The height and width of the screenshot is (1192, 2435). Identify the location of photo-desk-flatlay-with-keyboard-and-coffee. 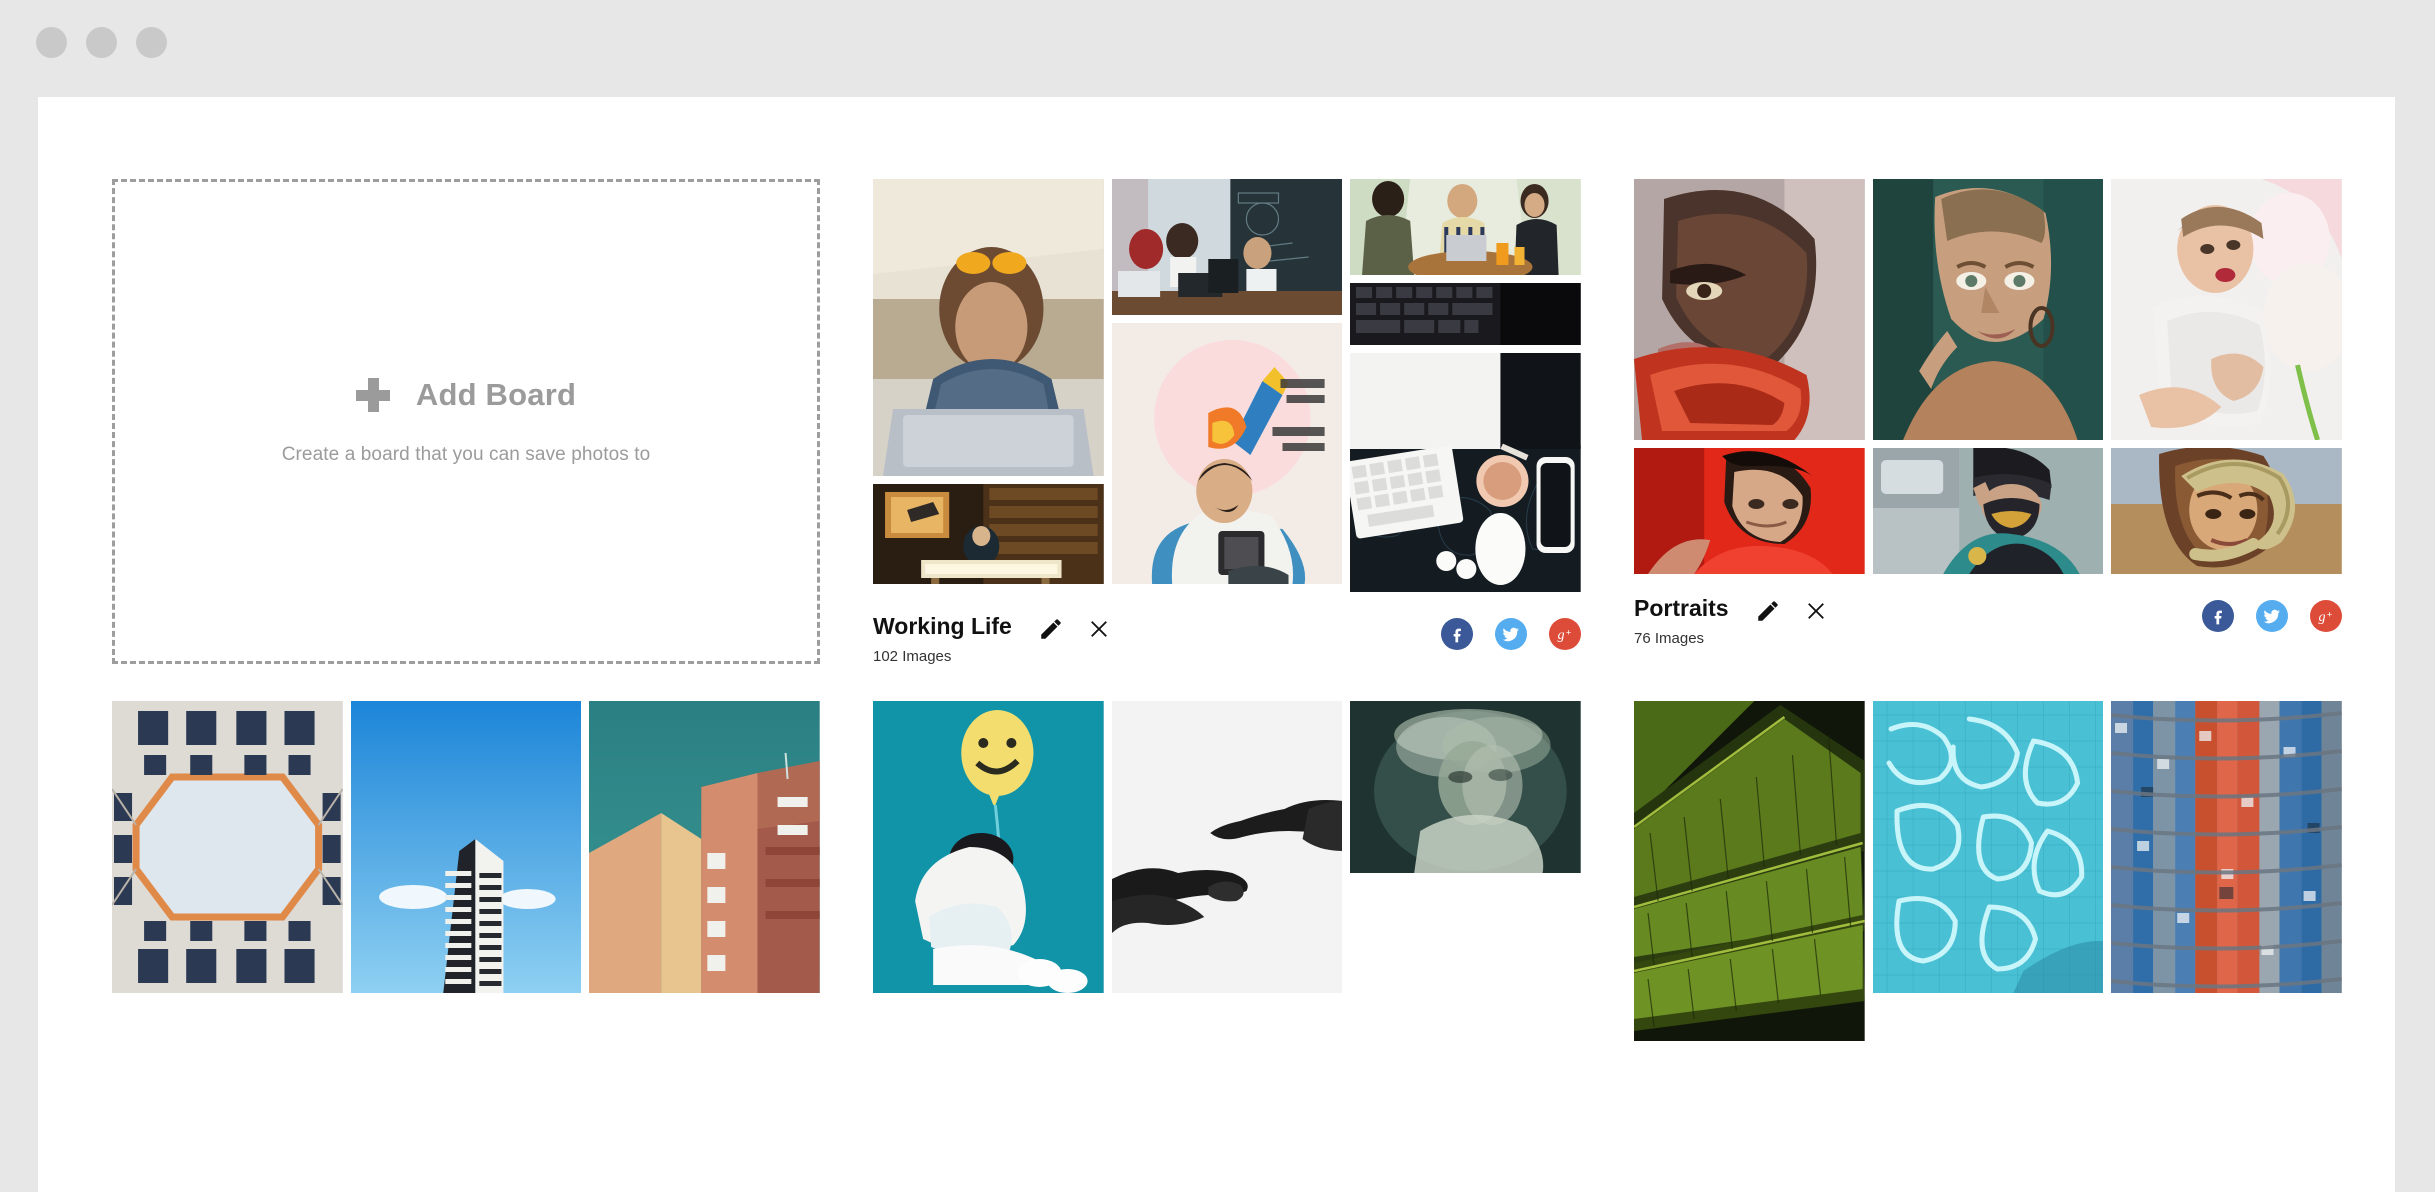
(1465, 472).